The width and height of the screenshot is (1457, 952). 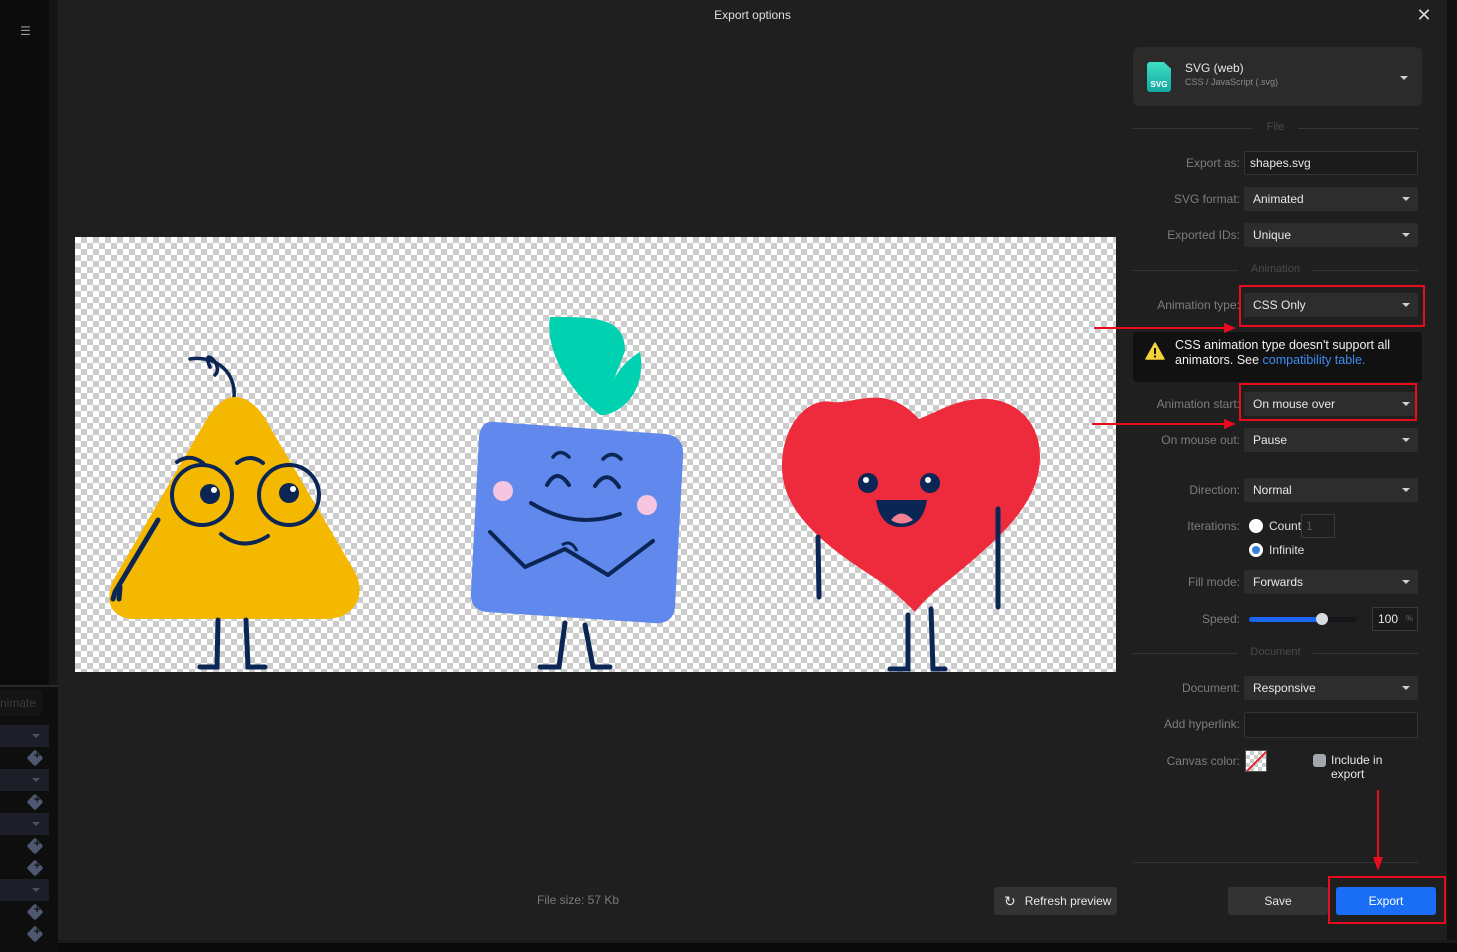 I want to click on right-edge-panel, so click(x=1452, y=476).